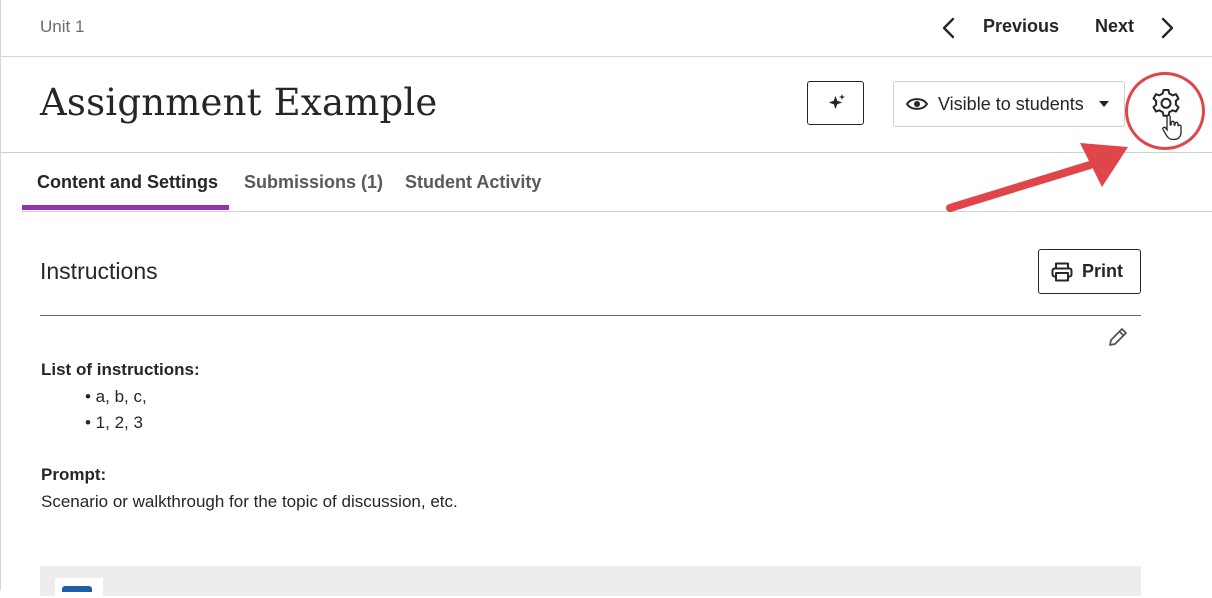  I want to click on previous-button: Previous, so click(1021, 26).